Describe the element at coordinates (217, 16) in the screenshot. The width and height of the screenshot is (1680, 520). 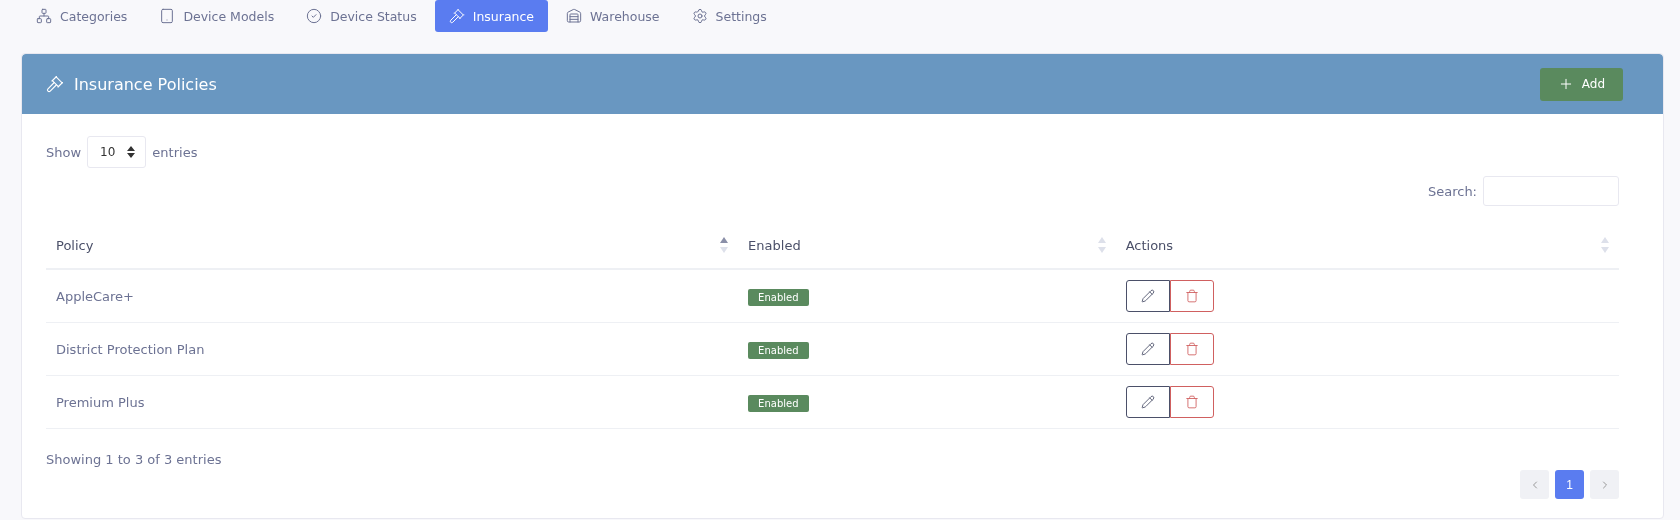
I see `nav-tab: Device Models` at that location.